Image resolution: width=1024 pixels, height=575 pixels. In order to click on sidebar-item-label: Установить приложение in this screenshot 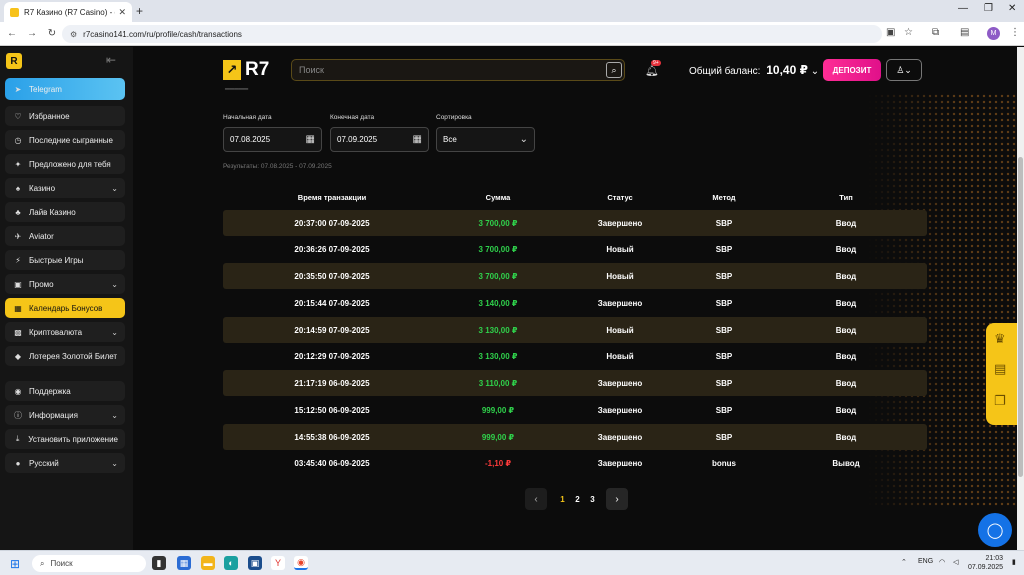, I will do `click(73, 439)`.